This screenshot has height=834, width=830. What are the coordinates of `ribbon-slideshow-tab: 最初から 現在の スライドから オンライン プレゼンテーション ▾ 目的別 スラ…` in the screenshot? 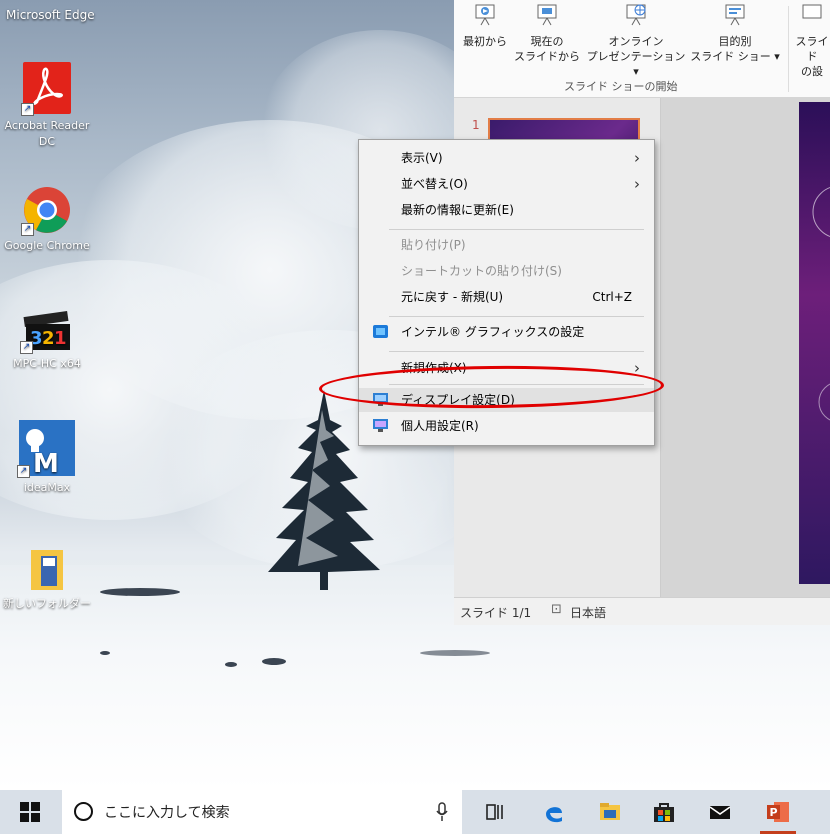 It's located at (642, 49).